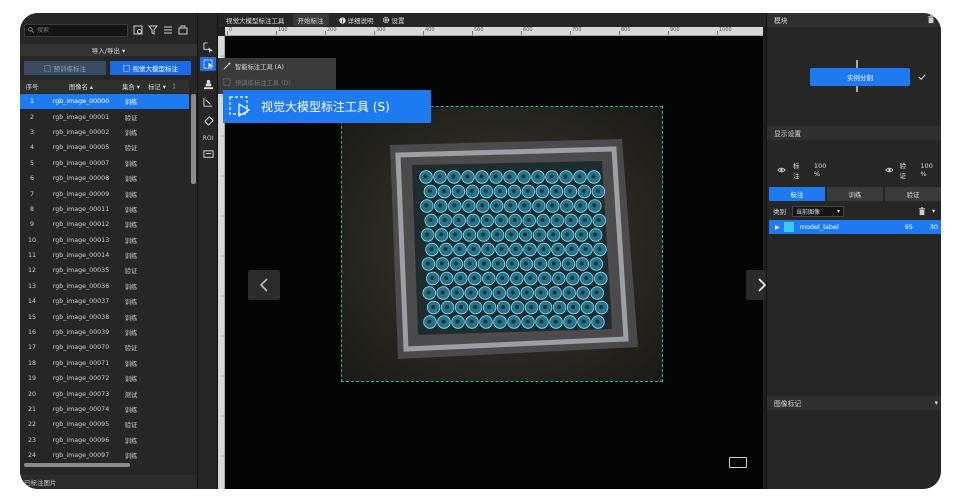 Image resolution: width=960 pixels, height=501 pixels. What do you see at coordinates (104, 363) in the screenshot?
I see `table-row: 18 rgb_image_00071 训练` at bounding box center [104, 363].